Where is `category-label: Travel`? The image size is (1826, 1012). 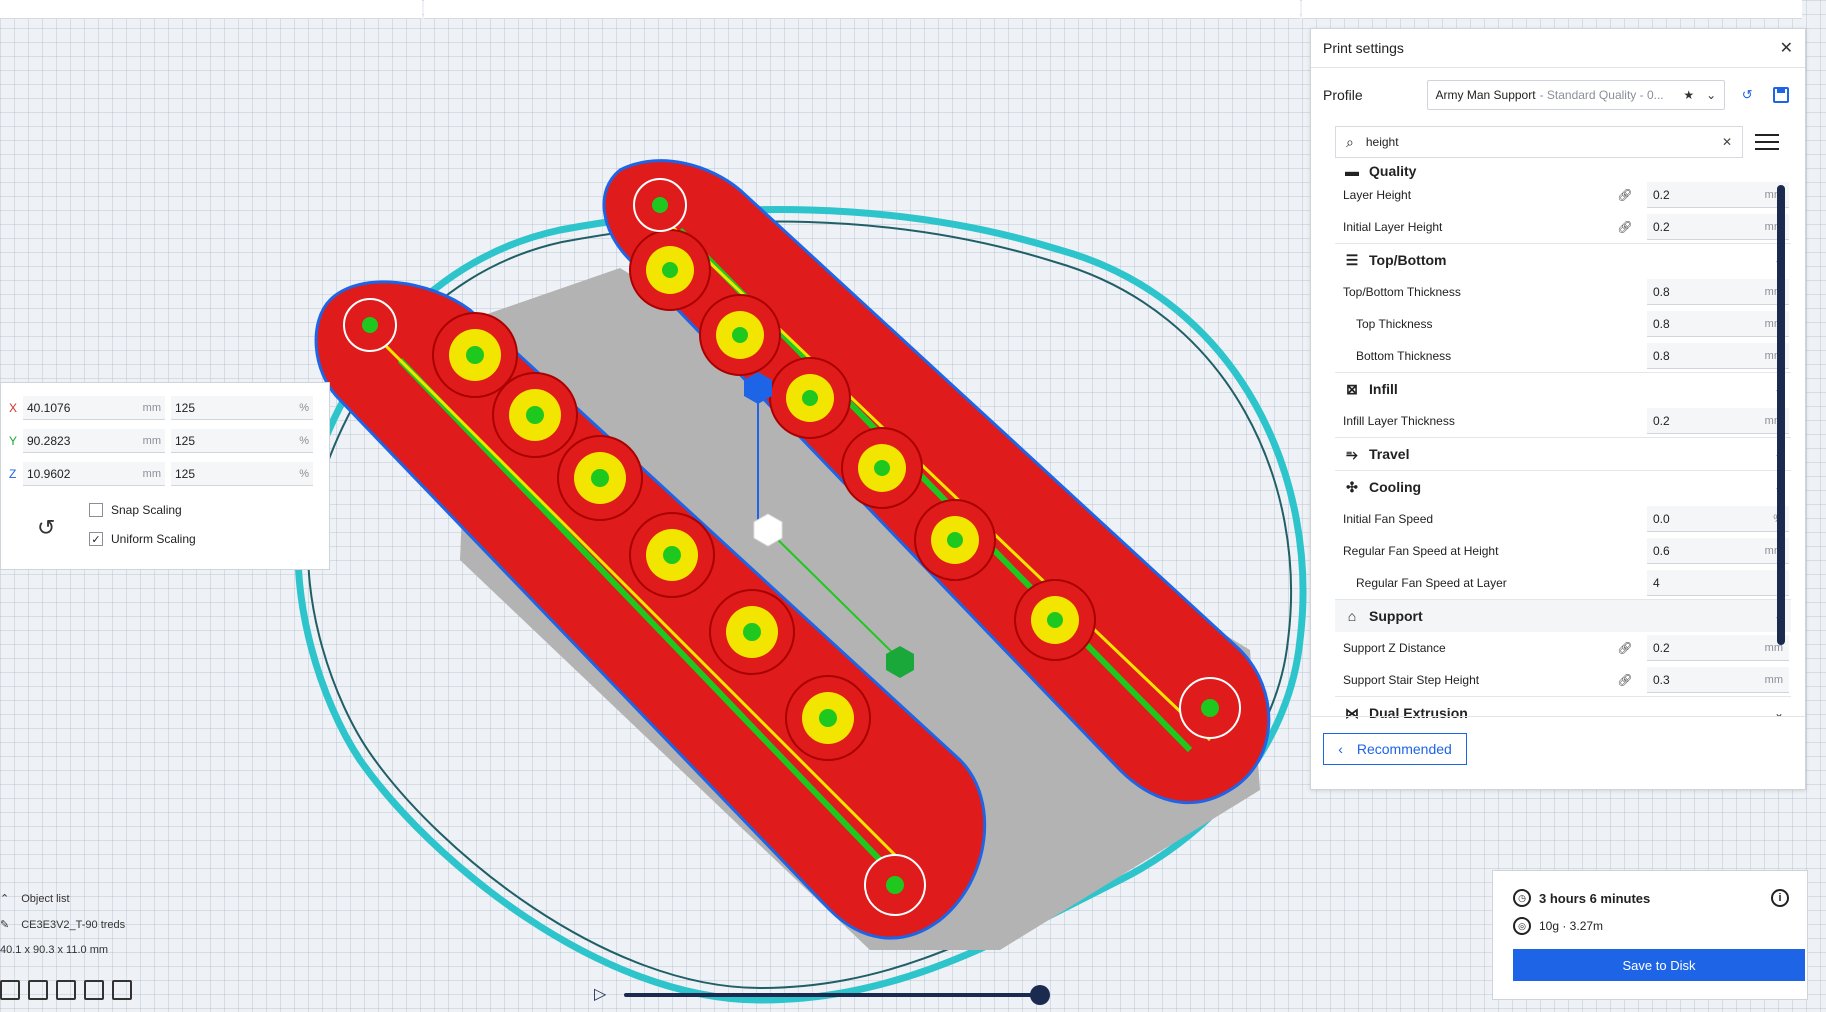
category-label: Travel is located at coordinates (1389, 454).